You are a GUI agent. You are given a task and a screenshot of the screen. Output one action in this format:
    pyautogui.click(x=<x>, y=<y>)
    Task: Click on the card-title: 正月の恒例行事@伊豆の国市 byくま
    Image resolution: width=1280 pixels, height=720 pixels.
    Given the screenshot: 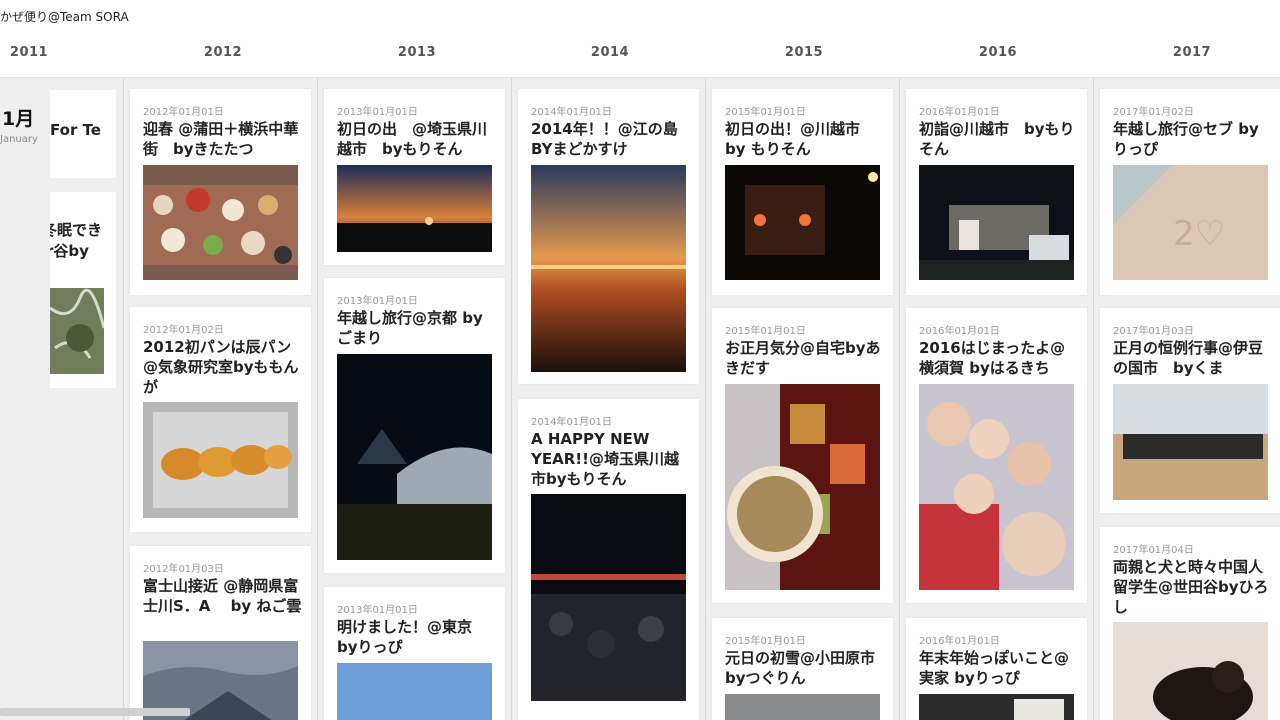 What is the action you would take?
    pyautogui.click(x=1188, y=358)
    